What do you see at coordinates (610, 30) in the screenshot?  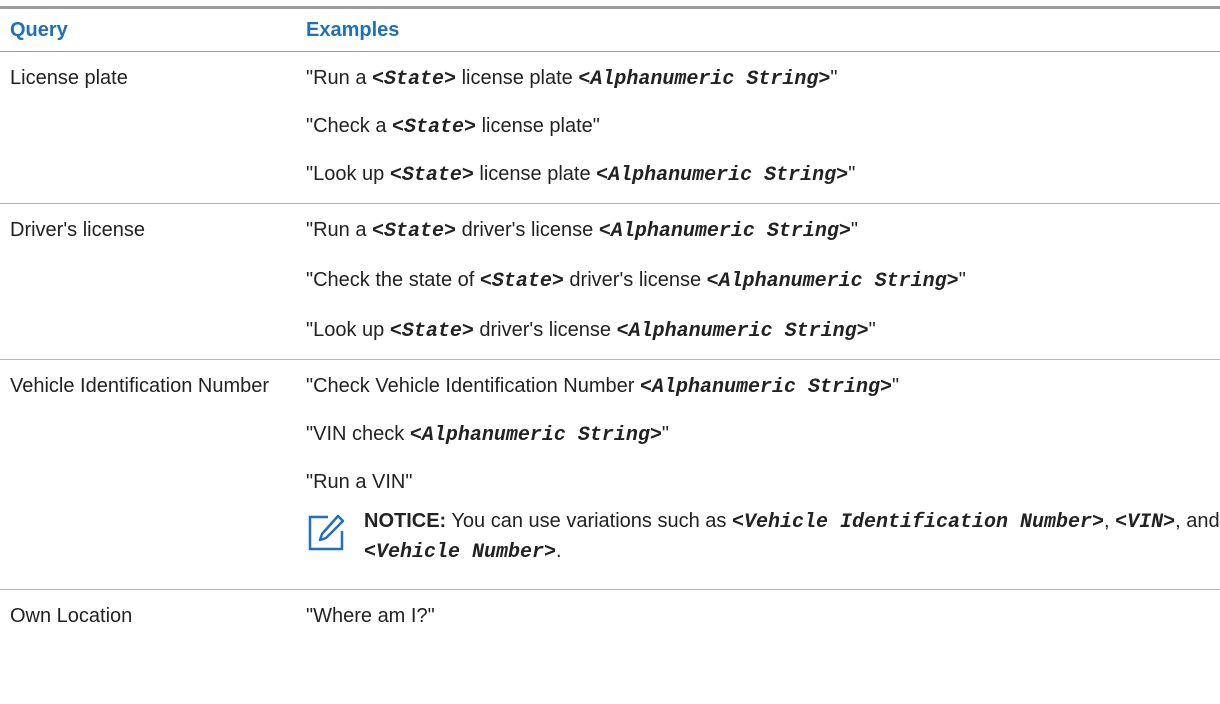 I see `table-header-row: Query Examples` at bounding box center [610, 30].